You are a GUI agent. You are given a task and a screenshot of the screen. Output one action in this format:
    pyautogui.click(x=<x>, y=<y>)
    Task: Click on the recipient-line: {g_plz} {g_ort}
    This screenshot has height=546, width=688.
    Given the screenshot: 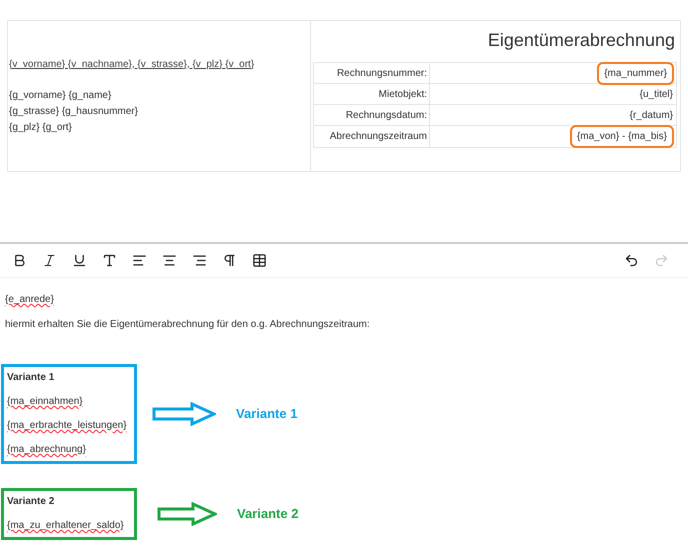 What is the action you would take?
    pyautogui.click(x=41, y=127)
    